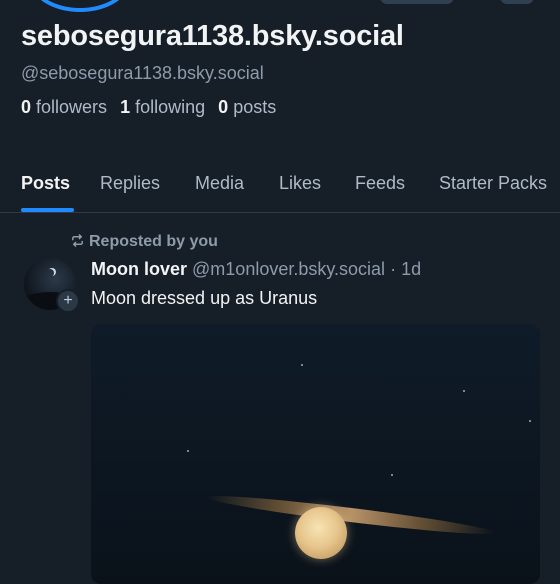 This screenshot has width=560, height=584. Describe the element at coordinates (68, 301) in the screenshot. I see `follow-plus-icon: +` at that location.